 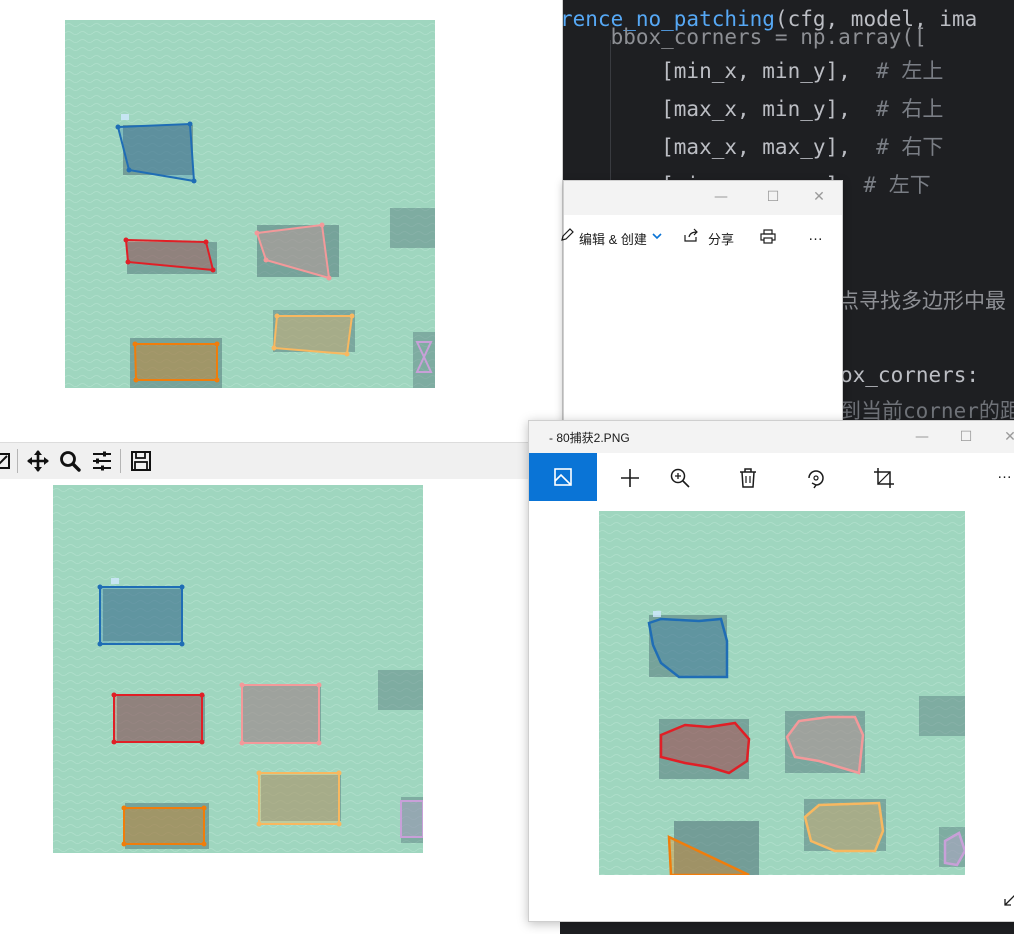 I want to click on light-orange-mask-contour, so click(x=844, y=827).